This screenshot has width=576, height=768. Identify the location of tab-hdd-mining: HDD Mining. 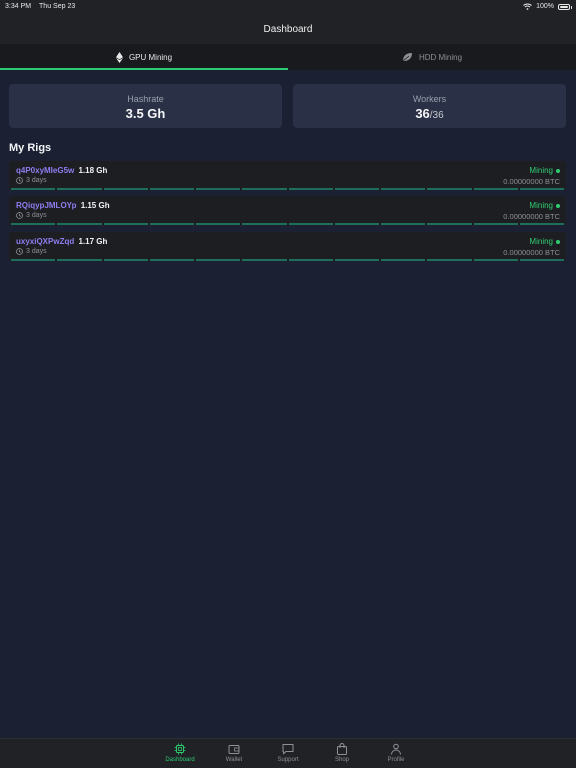
(432, 57).